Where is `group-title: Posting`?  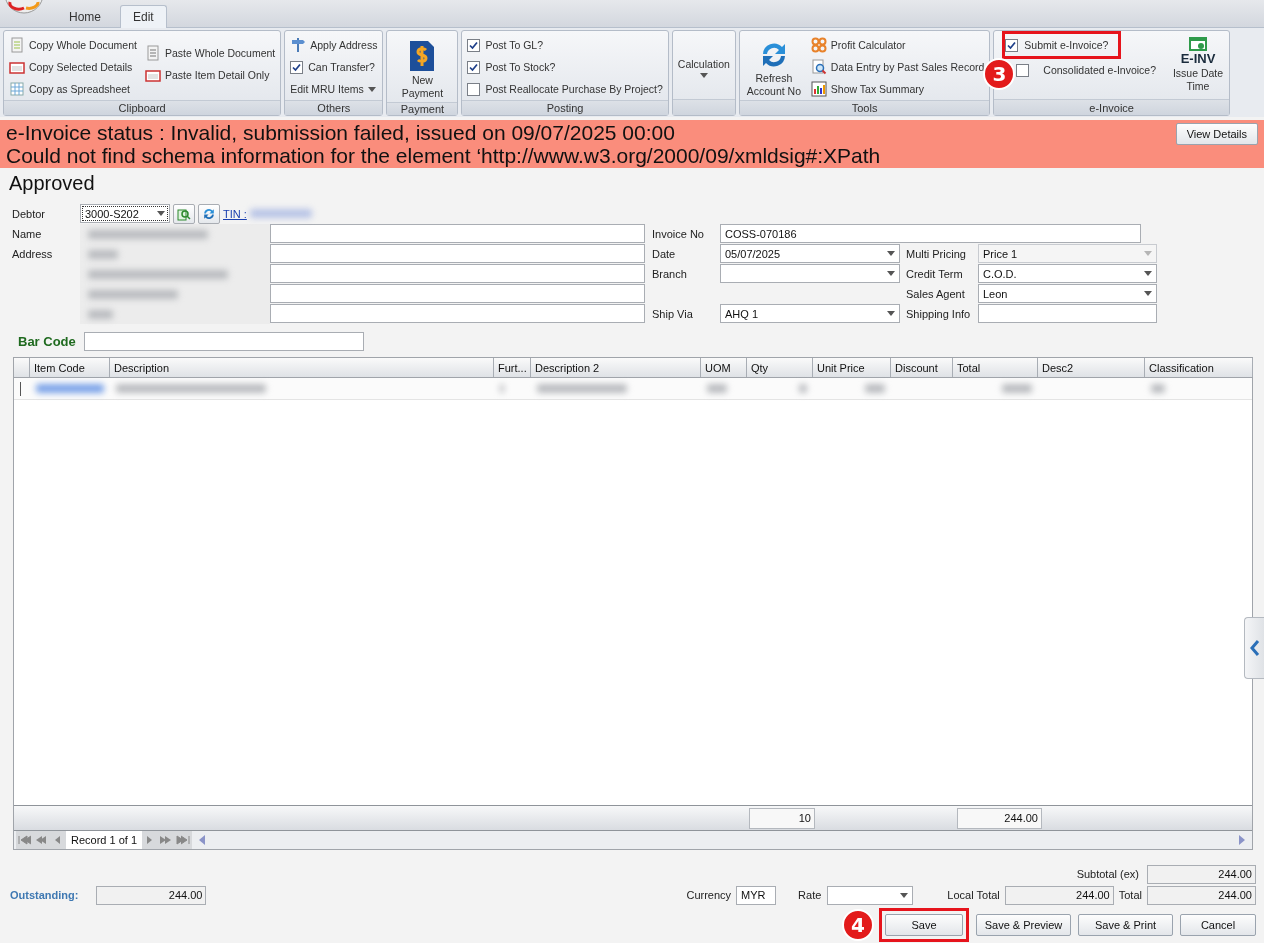 group-title: Posting is located at coordinates (565, 107).